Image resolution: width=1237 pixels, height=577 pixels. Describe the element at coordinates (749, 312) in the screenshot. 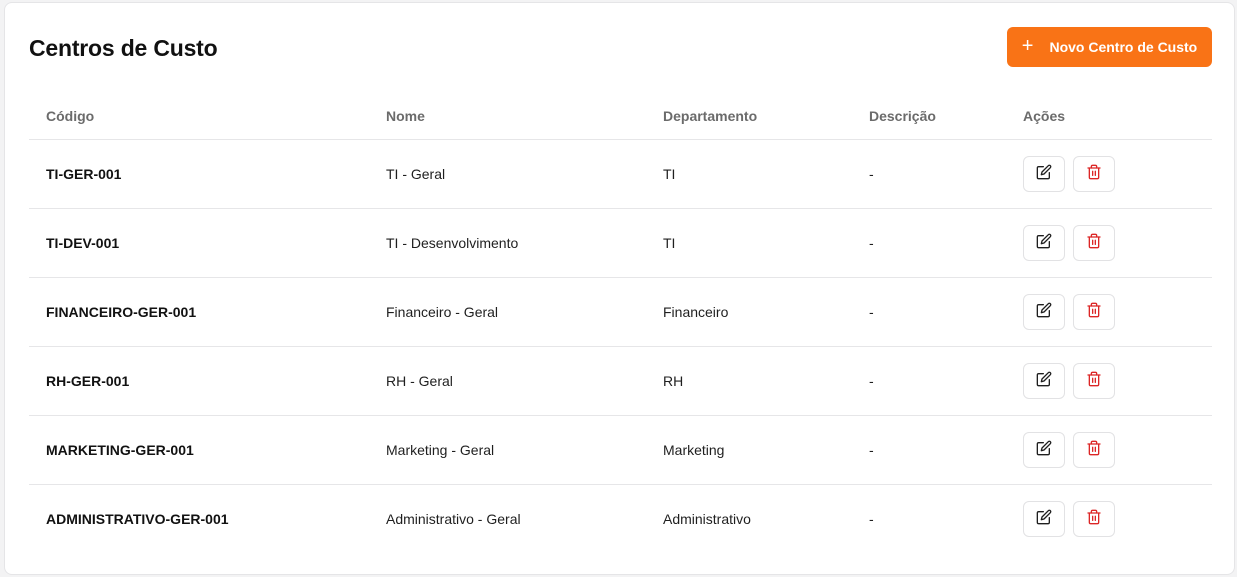

I see `cell-department: Financeiro` at that location.